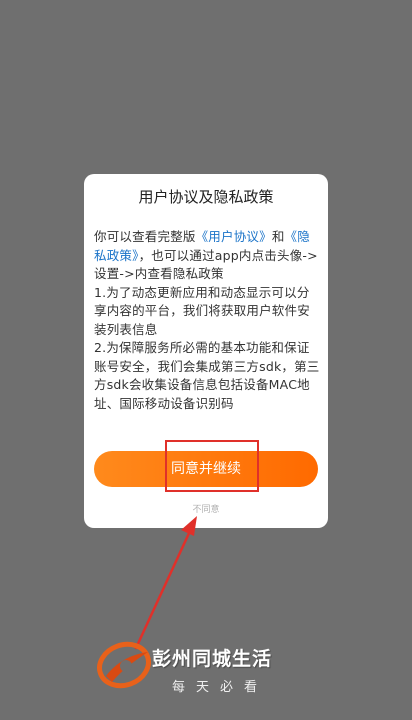  What do you see at coordinates (234, 236) in the screenshot?
I see `user-agreement-link: 《用户协议》` at bounding box center [234, 236].